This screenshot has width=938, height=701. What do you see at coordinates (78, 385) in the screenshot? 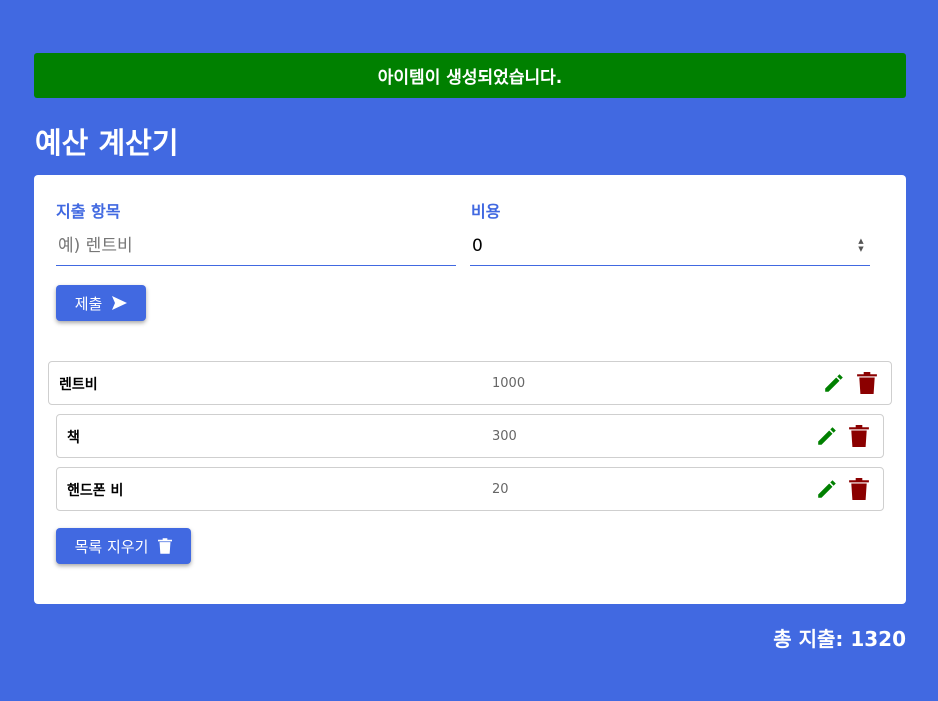
I see `item-name: 렌트비` at bounding box center [78, 385].